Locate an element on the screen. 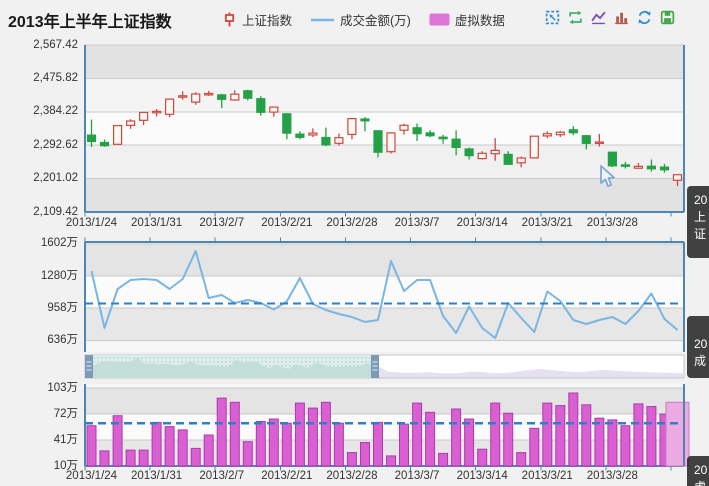  y-axis-label: 958万 is located at coordinates (62, 307).